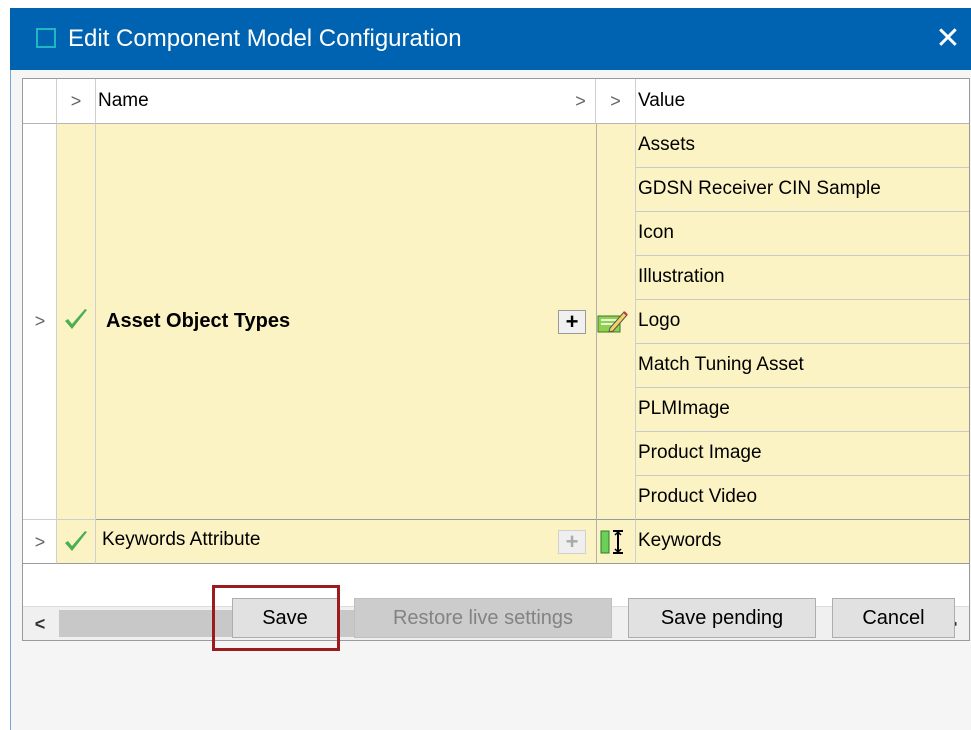  I want to click on row-1-status-cell, so click(76, 322).